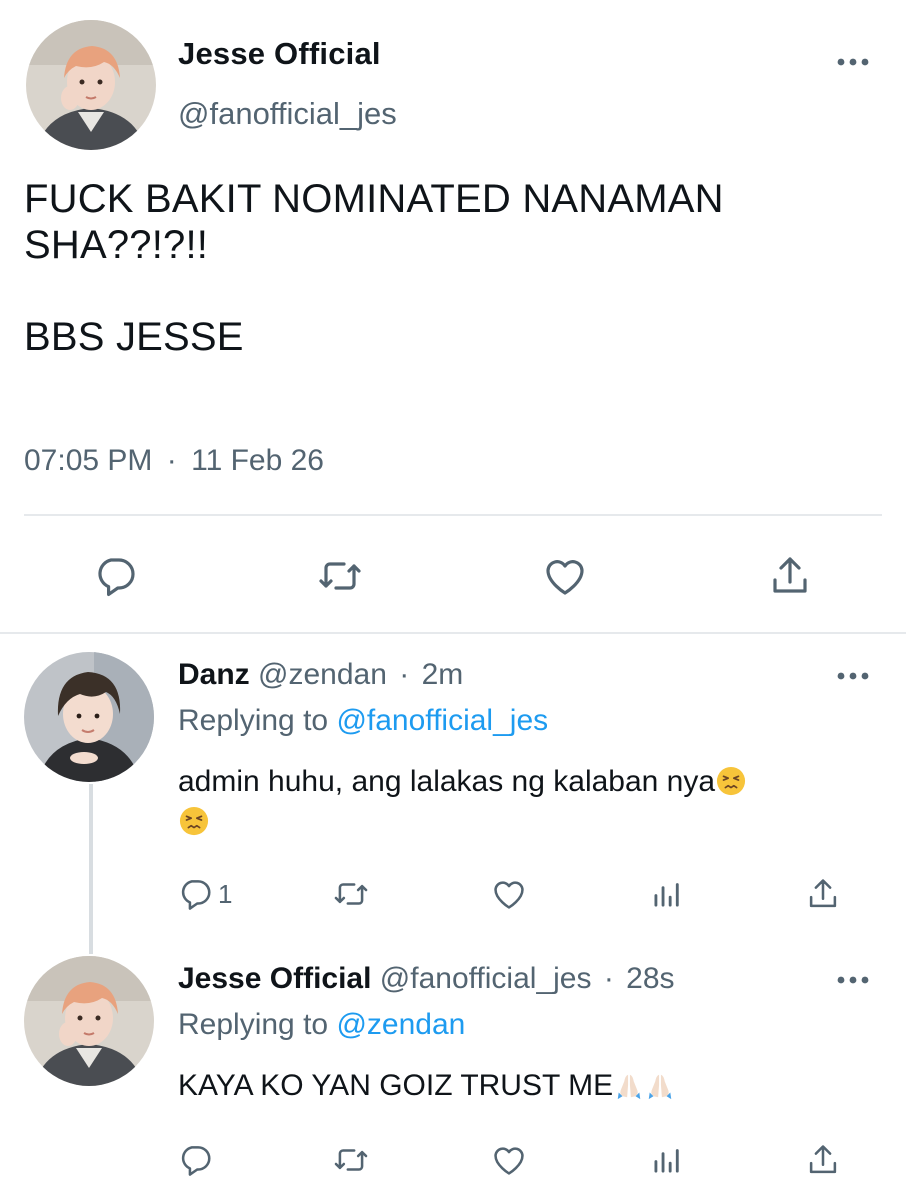 The width and height of the screenshot is (906, 1200). I want to click on tweet-date: 11 Feb 26, so click(257, 460).